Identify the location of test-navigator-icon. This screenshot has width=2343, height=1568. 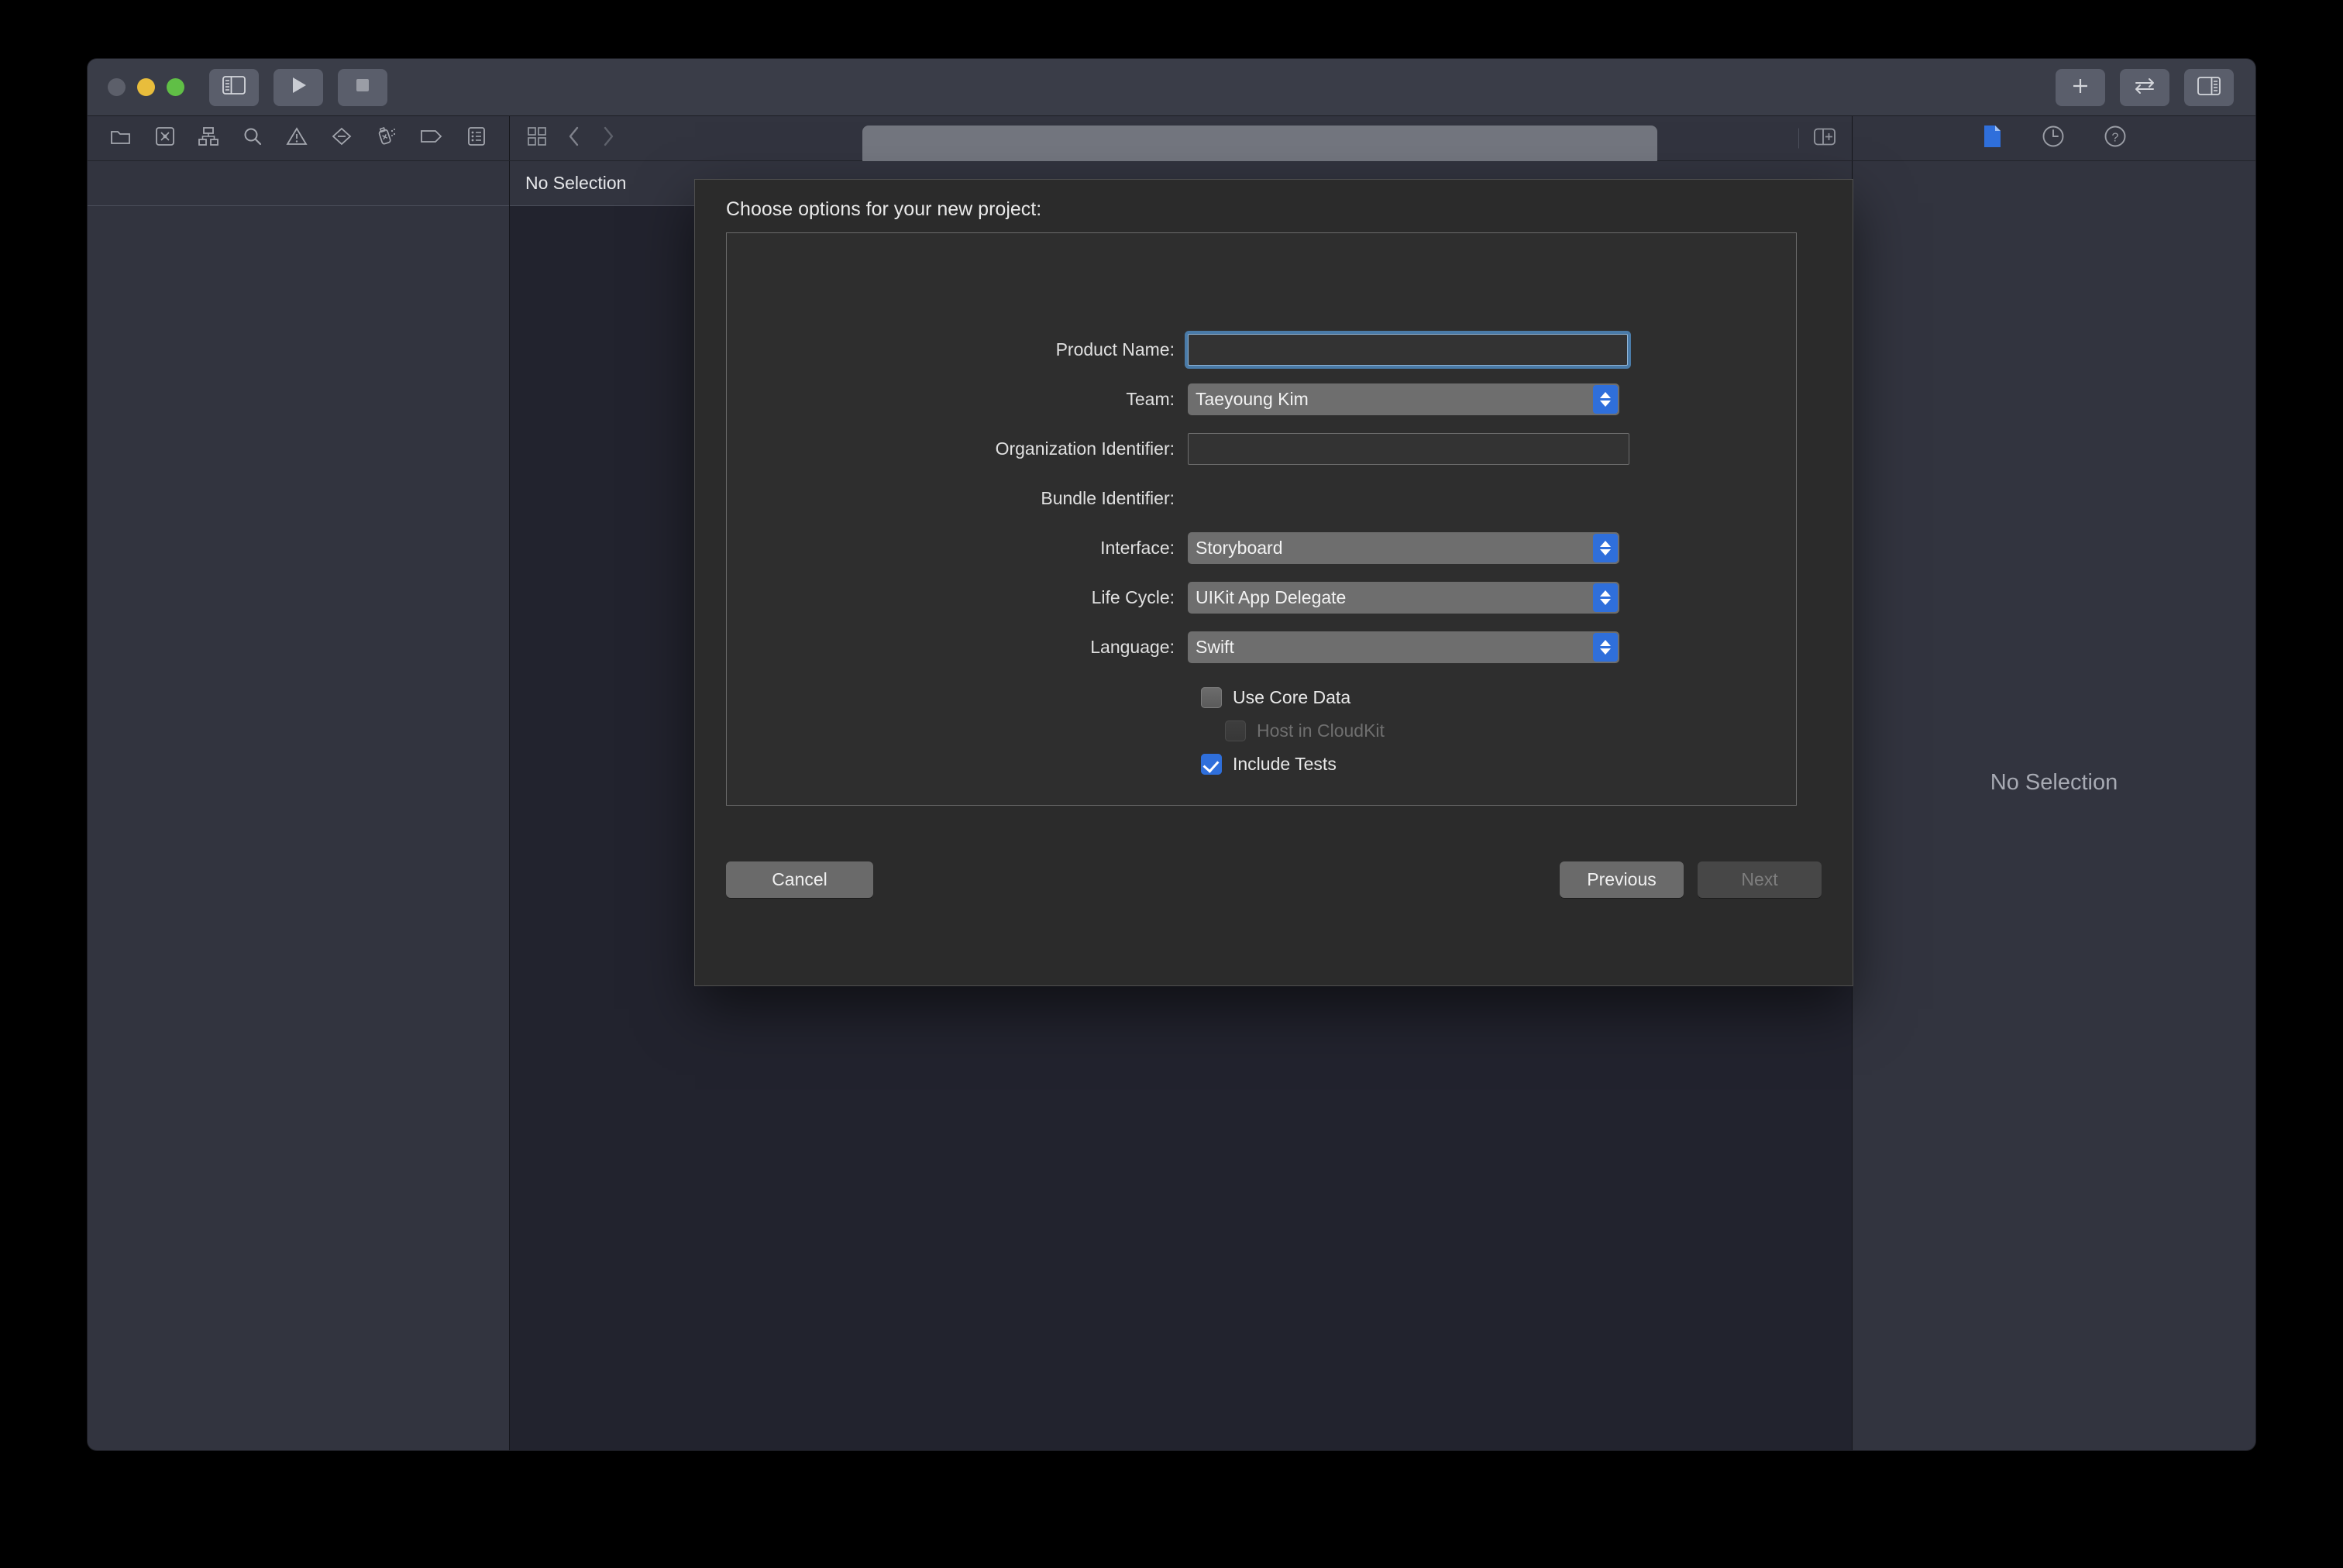
(386, 138).